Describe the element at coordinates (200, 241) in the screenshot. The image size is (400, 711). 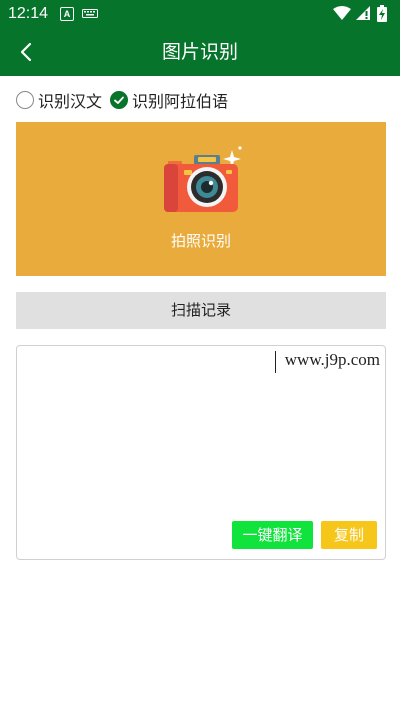
I see `take-photo-label: 拍照识别` at that location.